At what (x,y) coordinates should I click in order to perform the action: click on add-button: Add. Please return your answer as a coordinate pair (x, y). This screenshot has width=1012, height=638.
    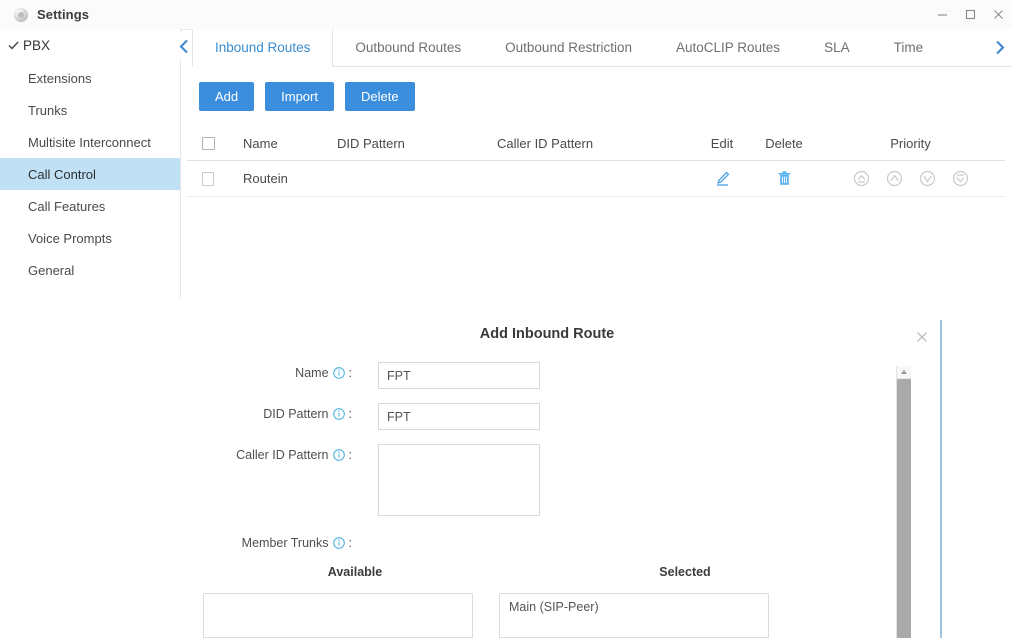
    Looking at the image, I should click on (227, 96).